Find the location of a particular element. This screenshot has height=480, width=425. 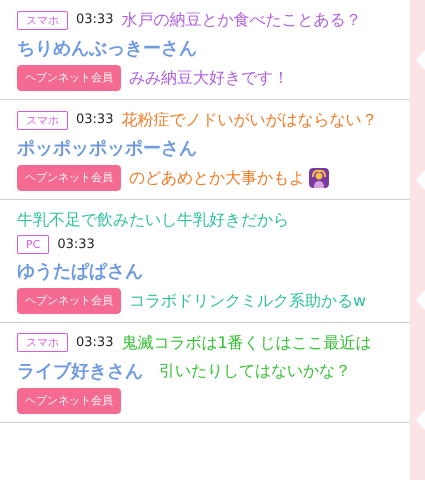

user-name: ゆうたぱぱさん is located at coordinates (80, 272).